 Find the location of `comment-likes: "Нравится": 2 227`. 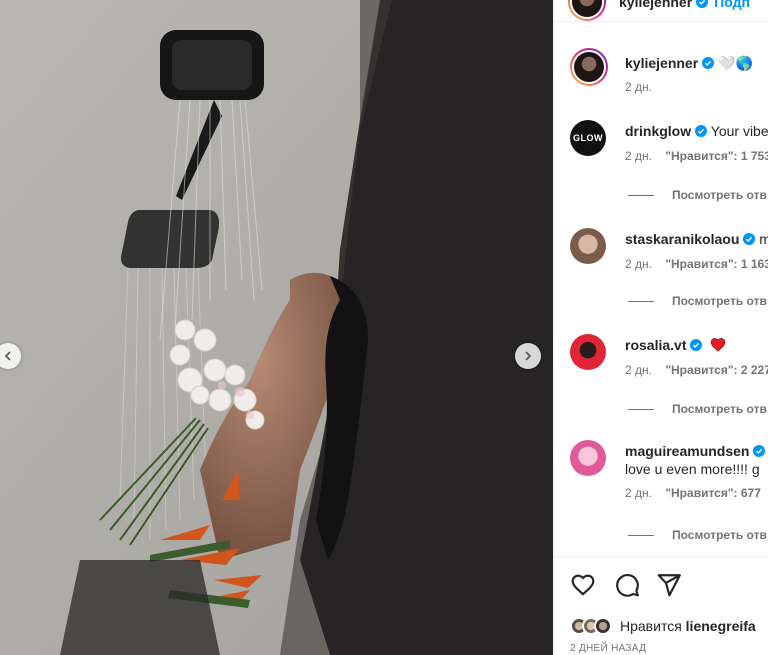

comment-likes: "Нравится": 2 227 is located at coordinates (716, 370).